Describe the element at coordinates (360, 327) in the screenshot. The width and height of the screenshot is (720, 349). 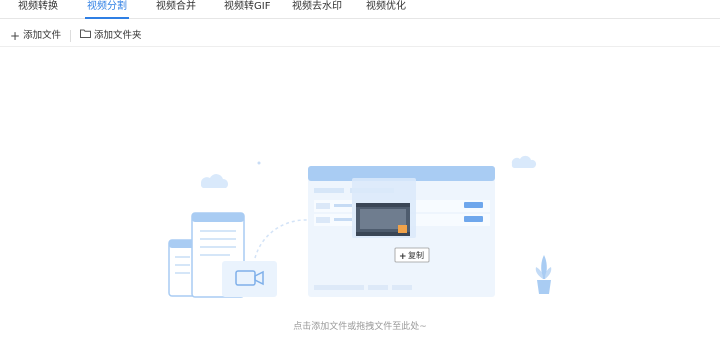
I see `drop-hint-text: 点击添加文件或拖拽文件至此处~` at that location.